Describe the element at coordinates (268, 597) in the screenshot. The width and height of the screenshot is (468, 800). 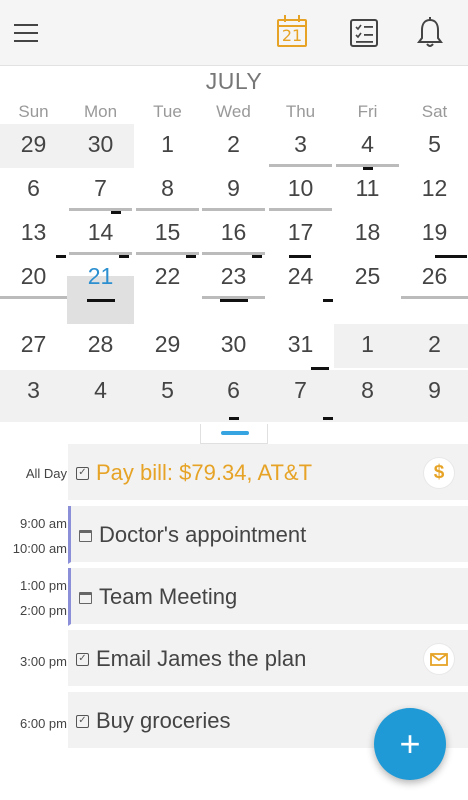
I see `agenda-item: Team Meeting` at that location.